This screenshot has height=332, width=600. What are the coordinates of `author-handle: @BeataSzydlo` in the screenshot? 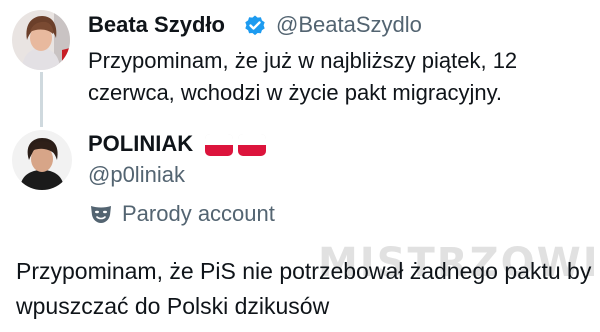 It's located at (349, 25).